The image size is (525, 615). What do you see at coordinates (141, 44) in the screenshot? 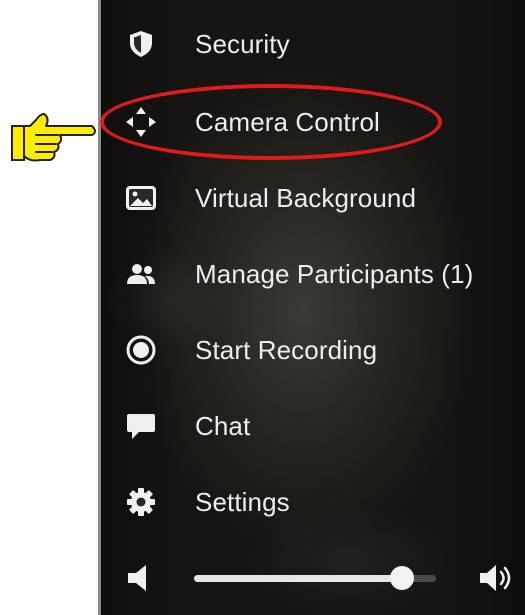
I see `shield-icon` at bounding box center [141, 44].